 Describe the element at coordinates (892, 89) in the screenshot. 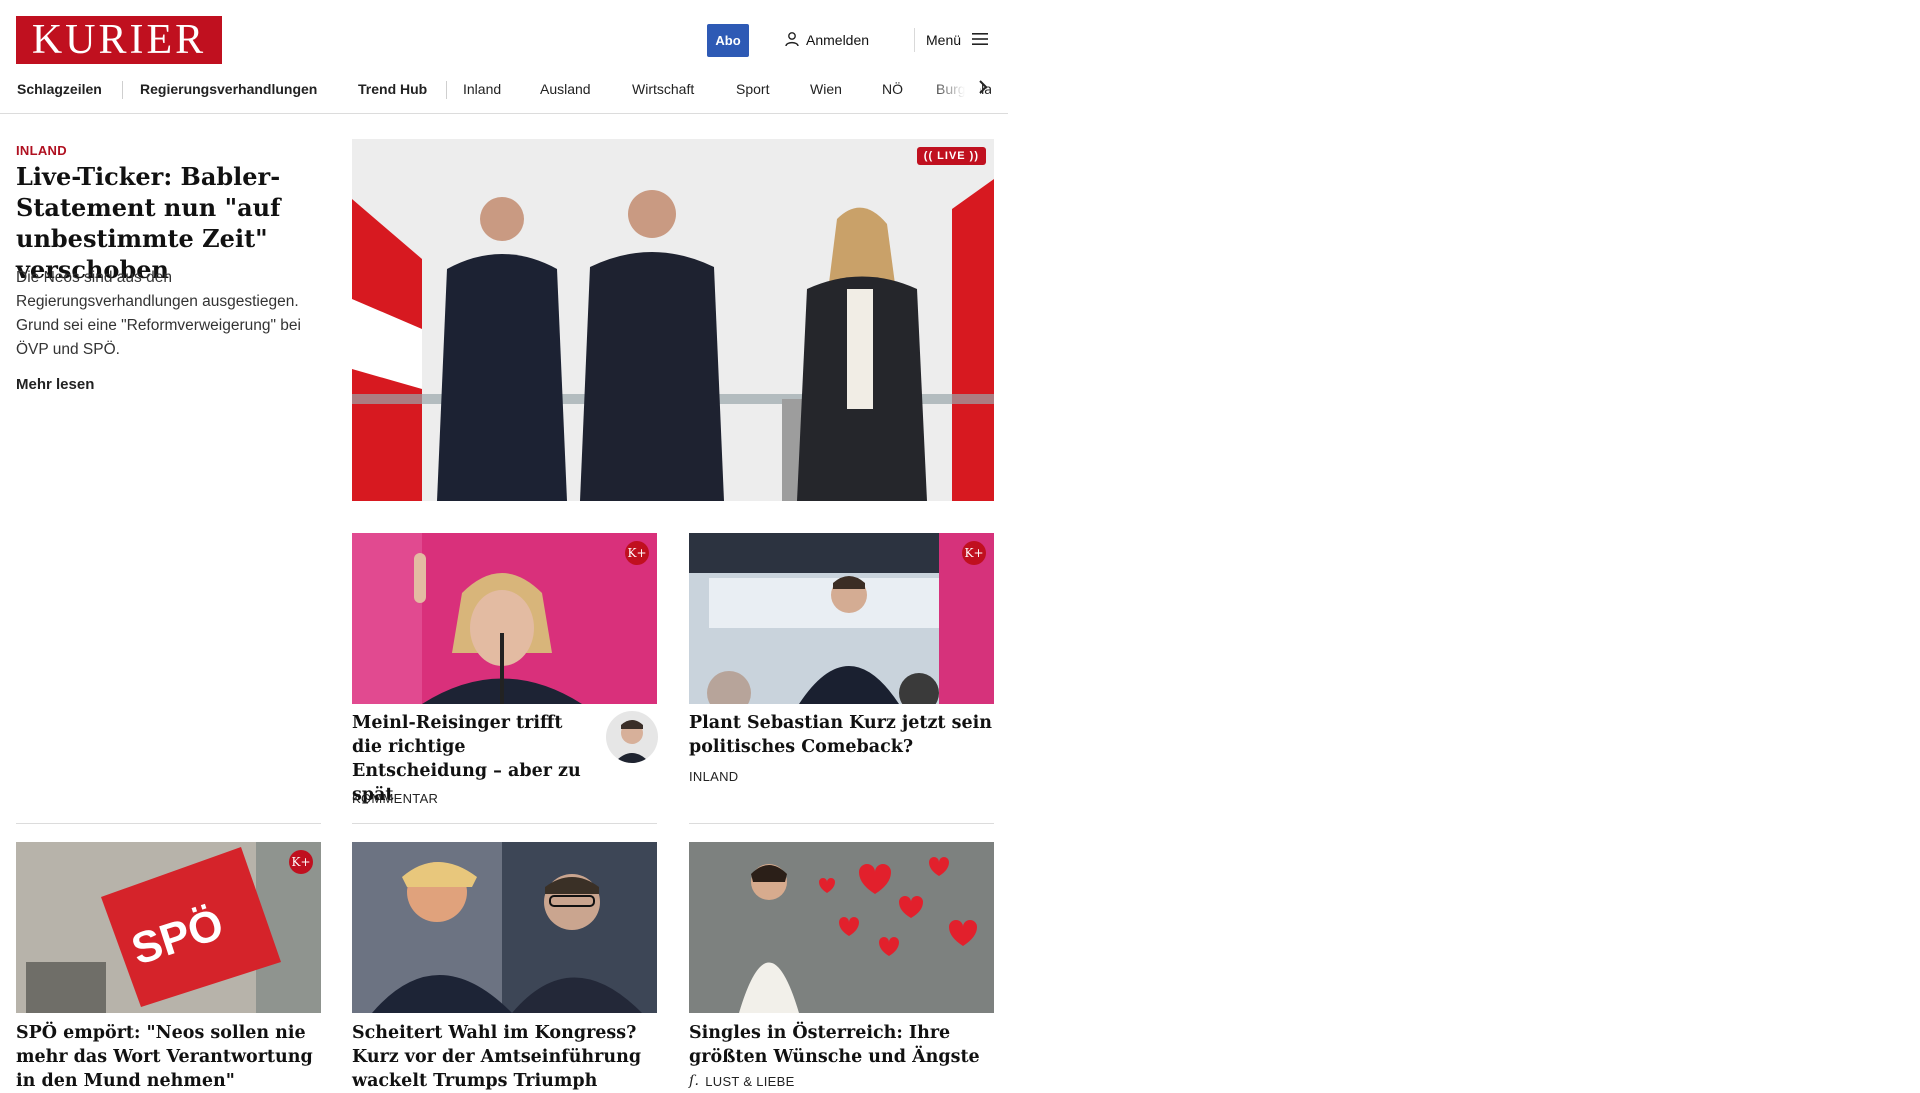

I see `nav-item-noe: NÖ` at that location.